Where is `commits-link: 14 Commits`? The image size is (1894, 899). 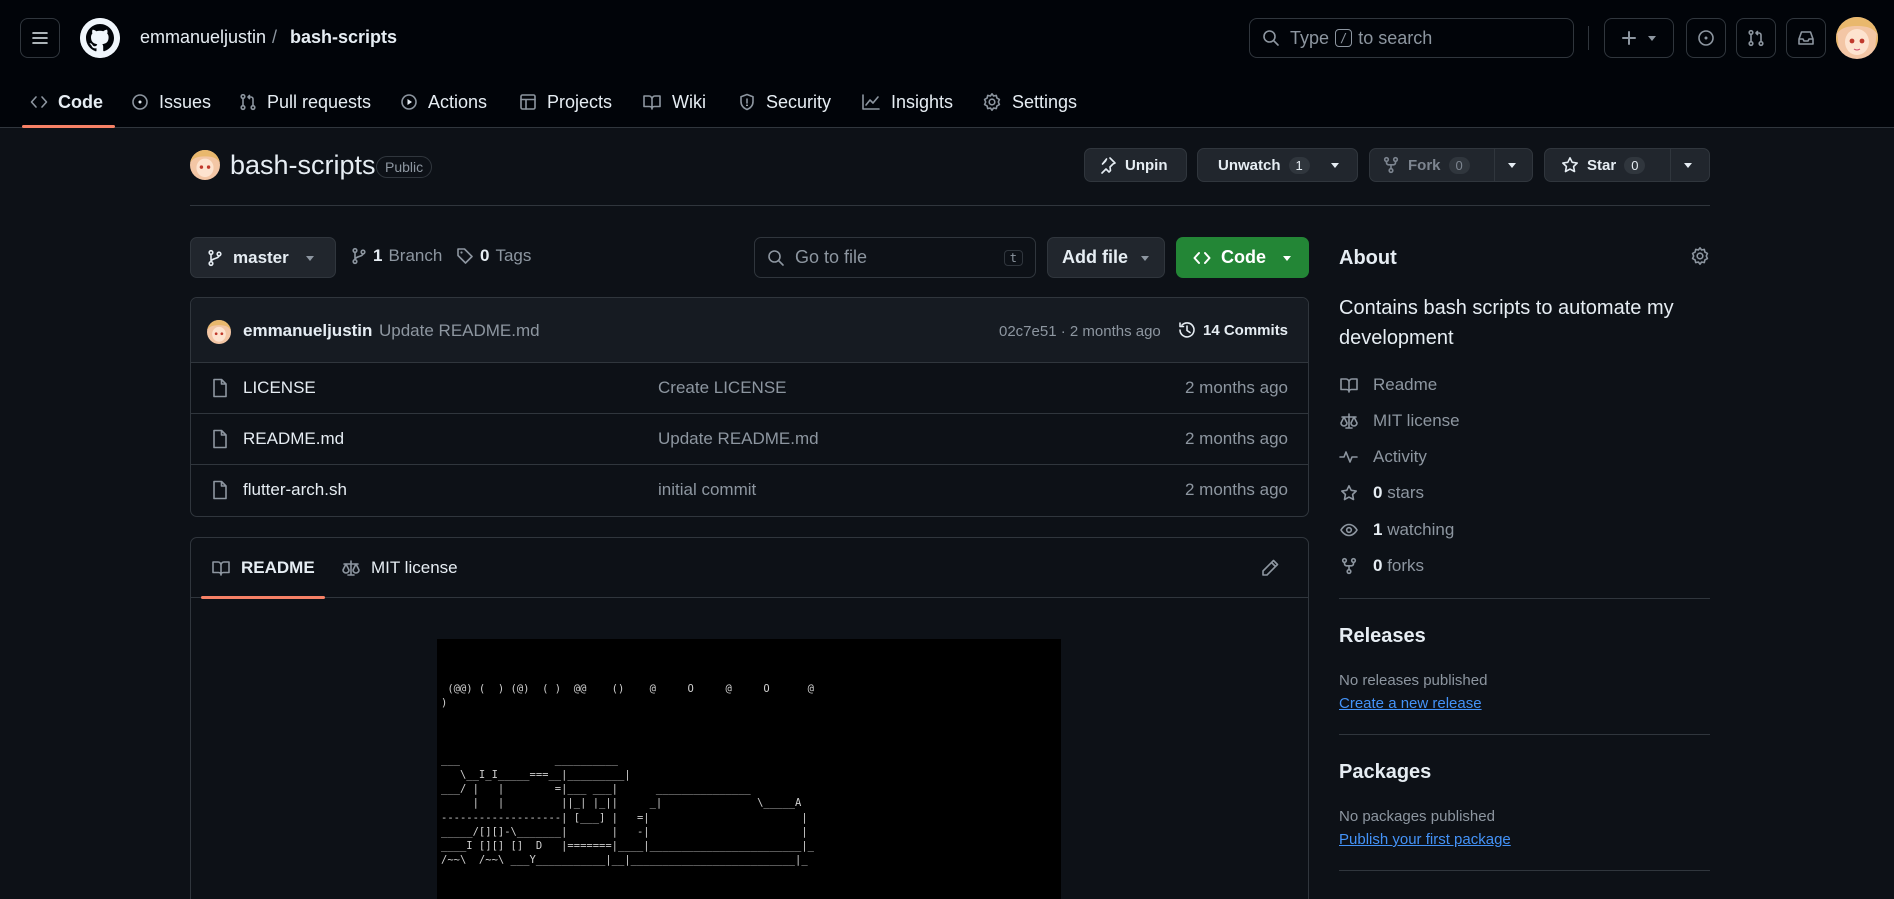 commits-link: 14 Commits is located at coordinates (1232, 330).